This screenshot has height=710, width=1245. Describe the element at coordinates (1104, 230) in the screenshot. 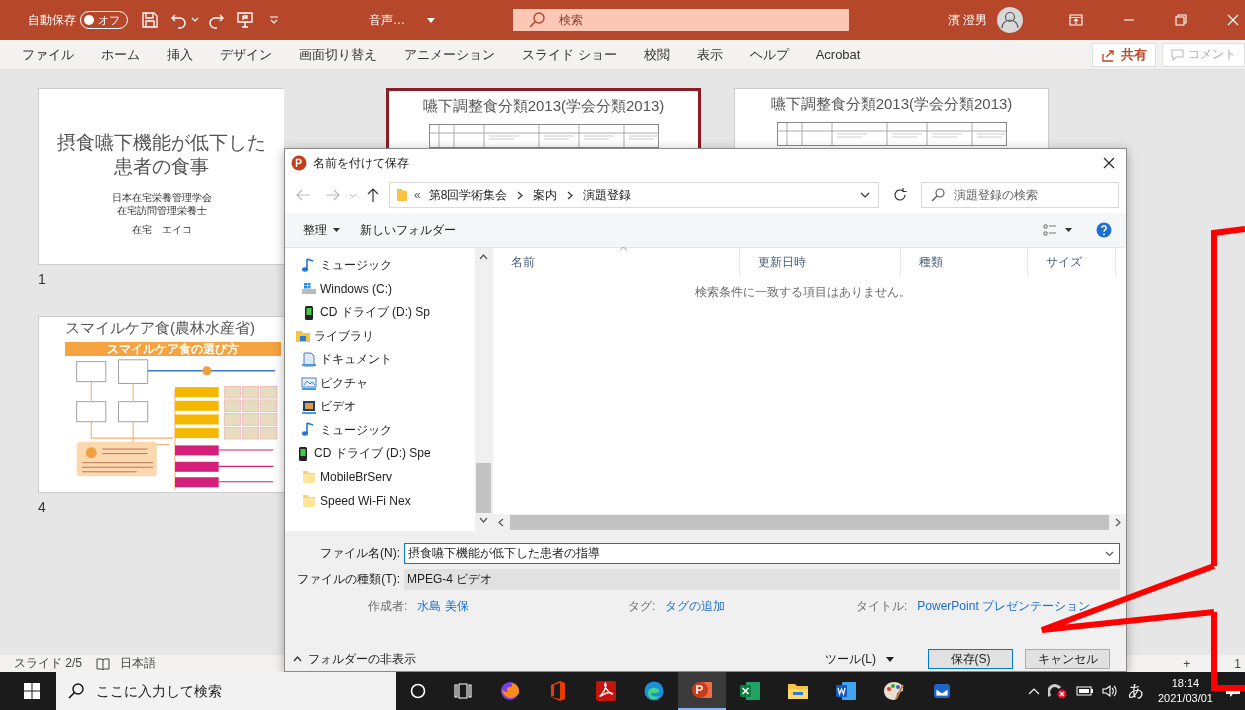

I see `help-icon` at that location.